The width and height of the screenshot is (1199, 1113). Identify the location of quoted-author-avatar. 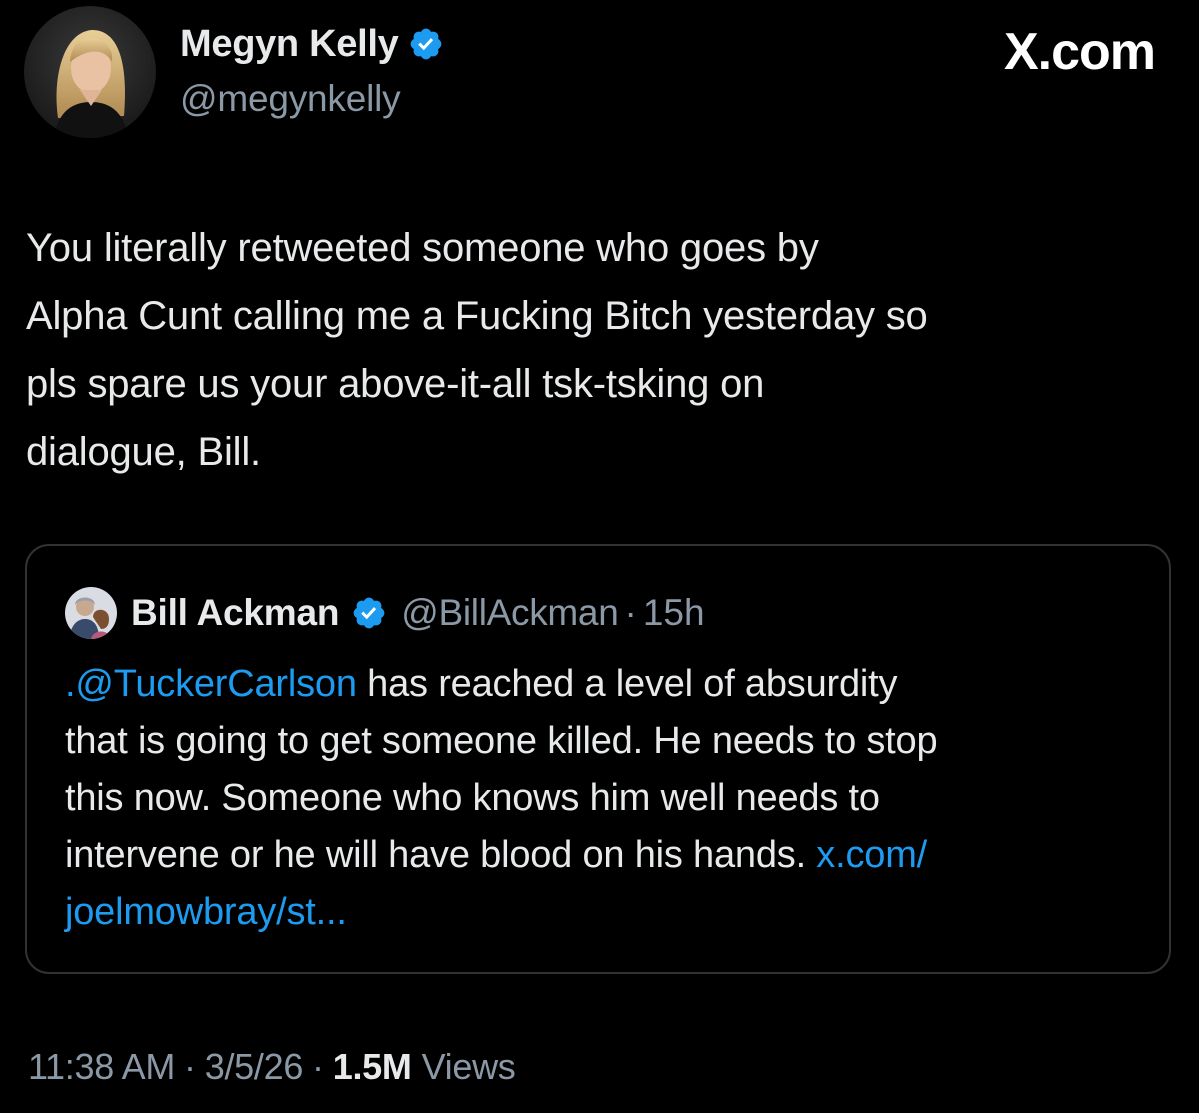
(91, 613).